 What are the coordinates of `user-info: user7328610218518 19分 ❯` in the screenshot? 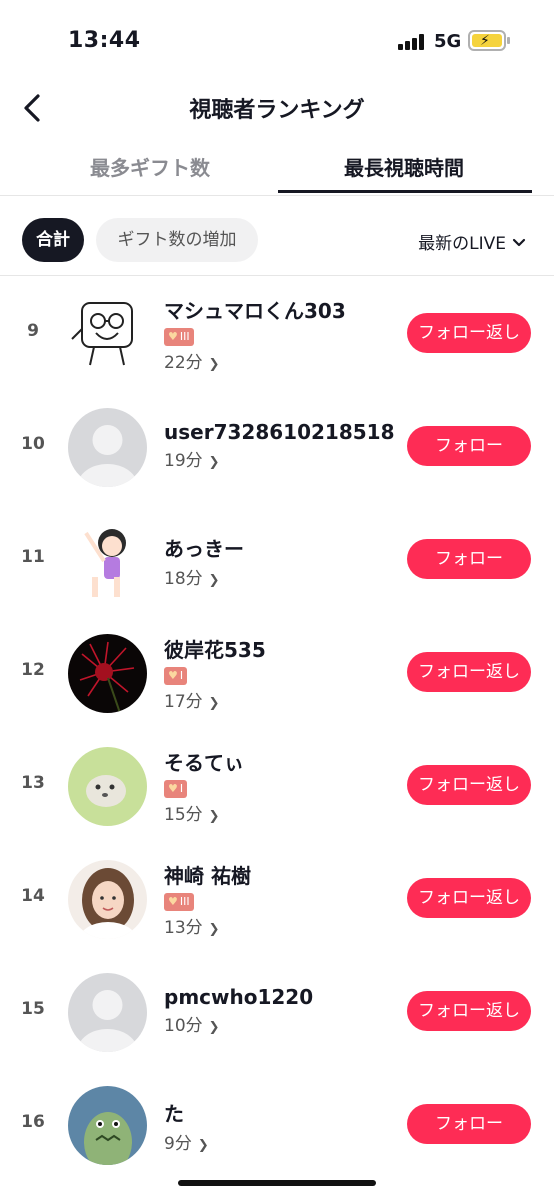 It's located at (279, 445).